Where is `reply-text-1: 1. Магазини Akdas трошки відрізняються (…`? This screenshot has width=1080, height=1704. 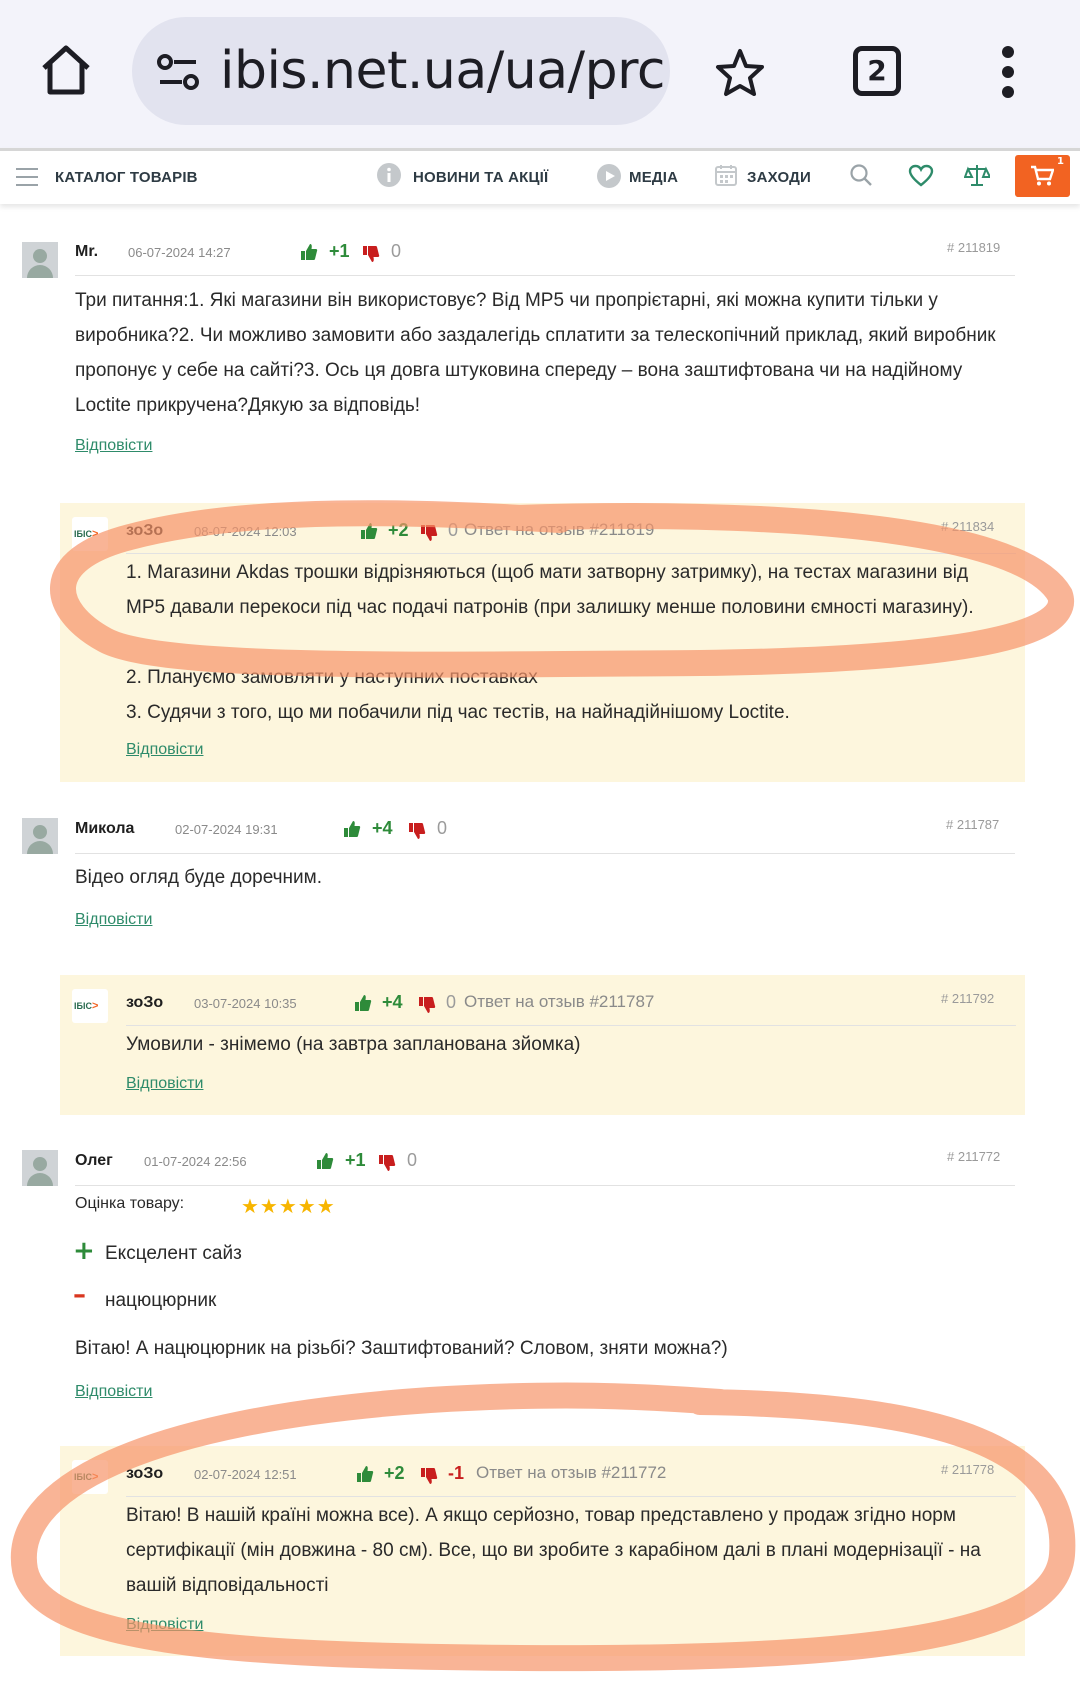
reply-text-1: 1. Магазини Akdas трошки відрізняються (… is located at coordinates (550, 590).